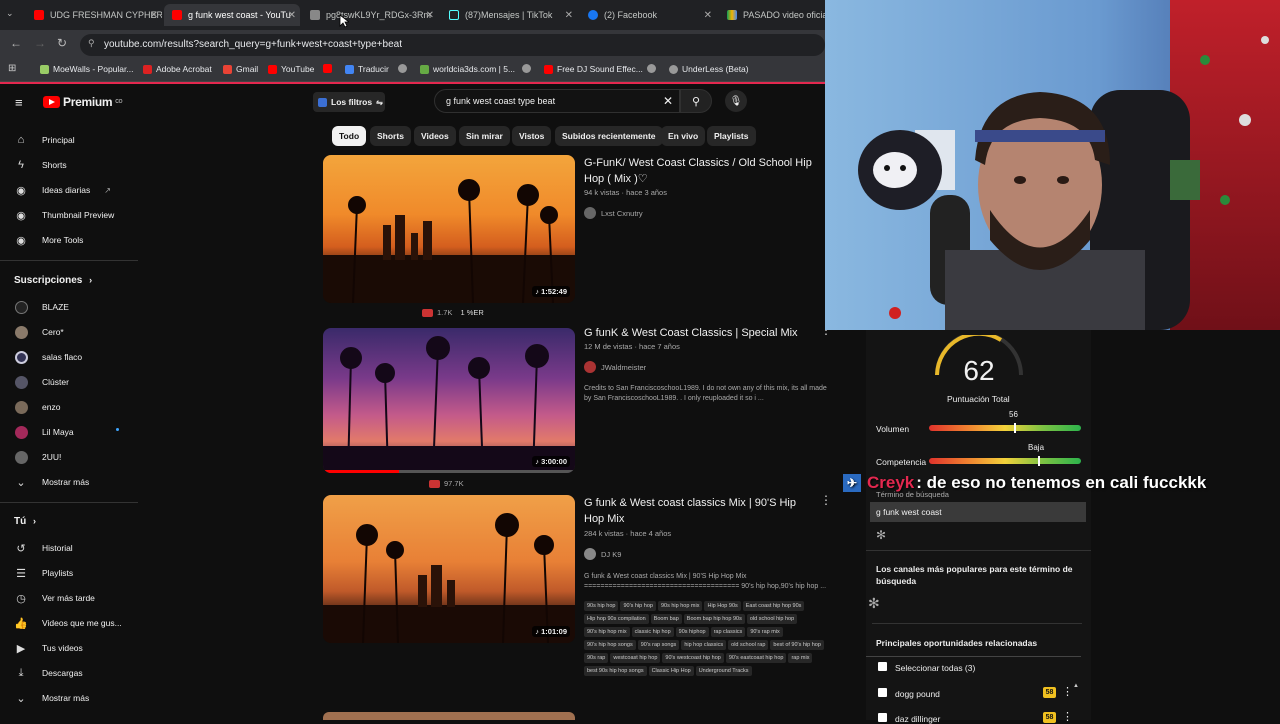 This screenshot has height=724, width=1280. Describe the element at coordinates (926, 667) in the screenshot. I see `select-all-row: Seleccionar todas (3)` at that location.